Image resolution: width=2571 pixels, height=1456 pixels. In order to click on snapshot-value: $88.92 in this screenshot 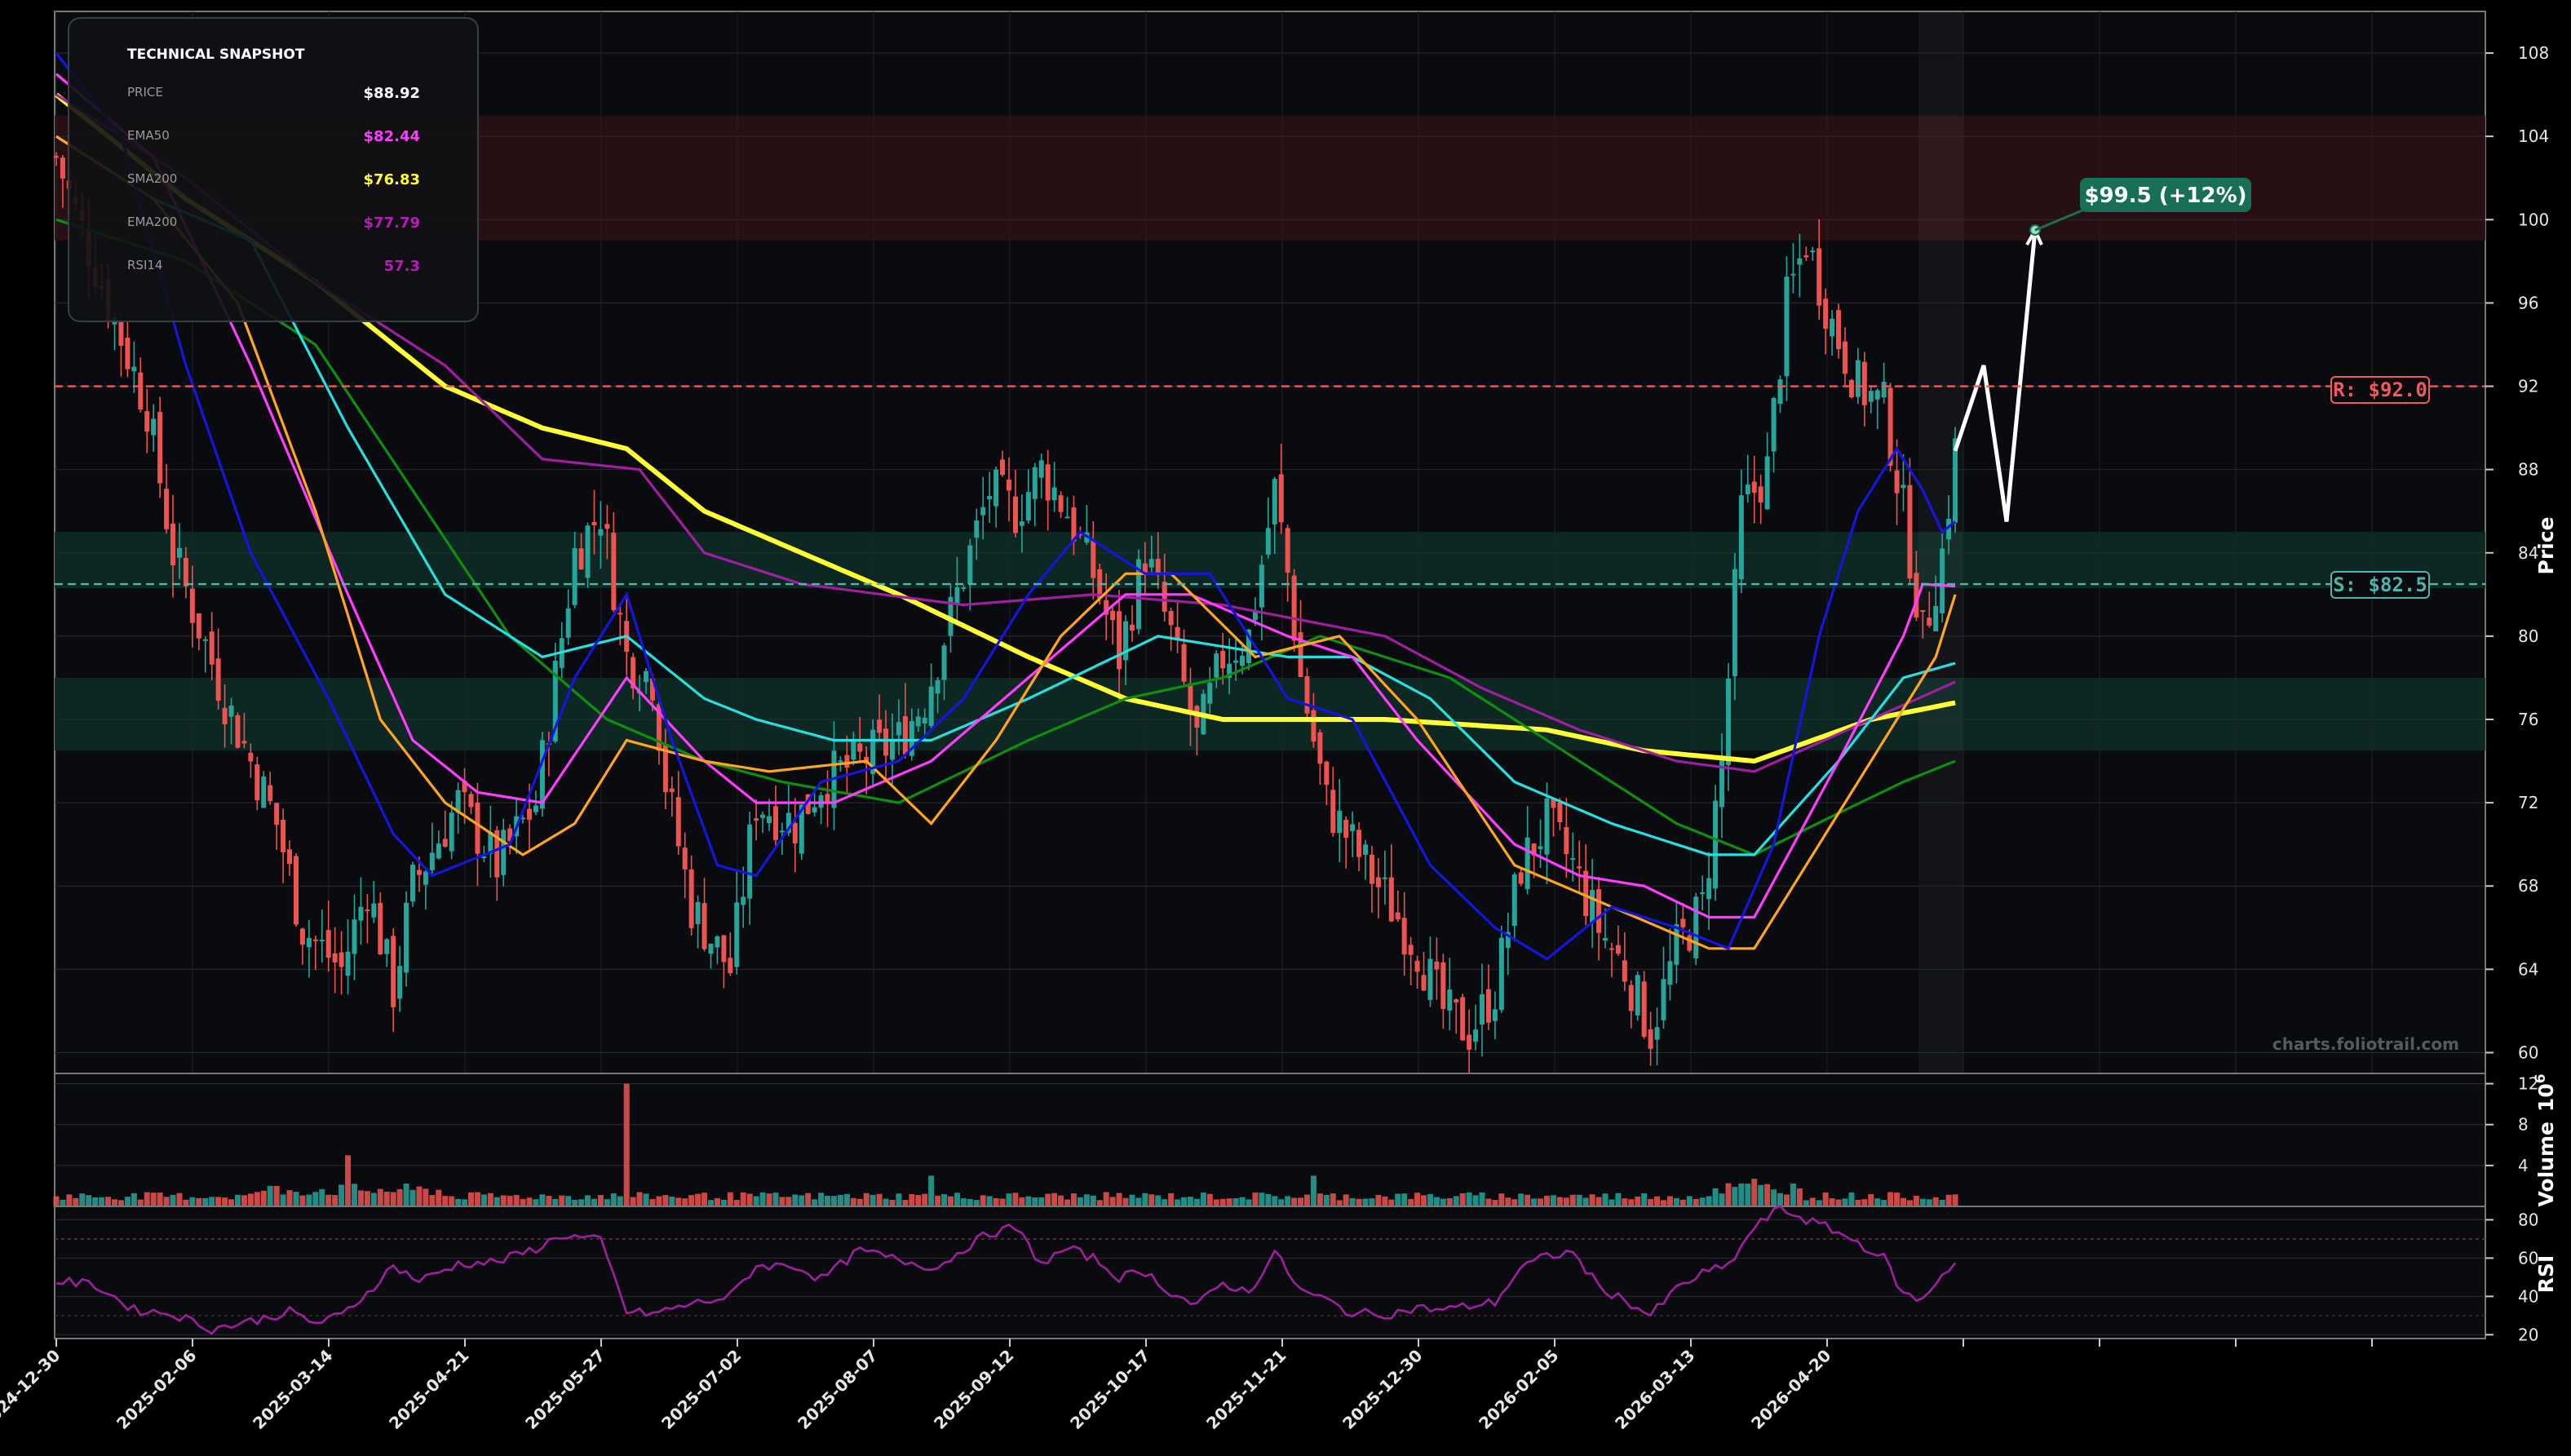, I will do `click(392, 93)`.